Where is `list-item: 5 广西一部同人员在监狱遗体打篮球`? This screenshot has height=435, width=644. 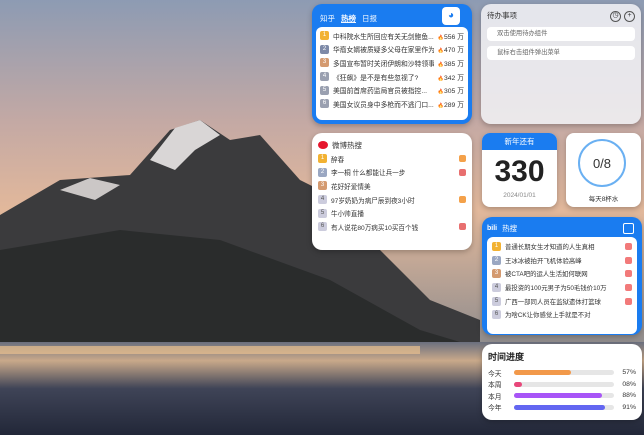 list-item: 5 广西一部同人员在监狱遗体打篮球 is located at coordinates (562, 301).